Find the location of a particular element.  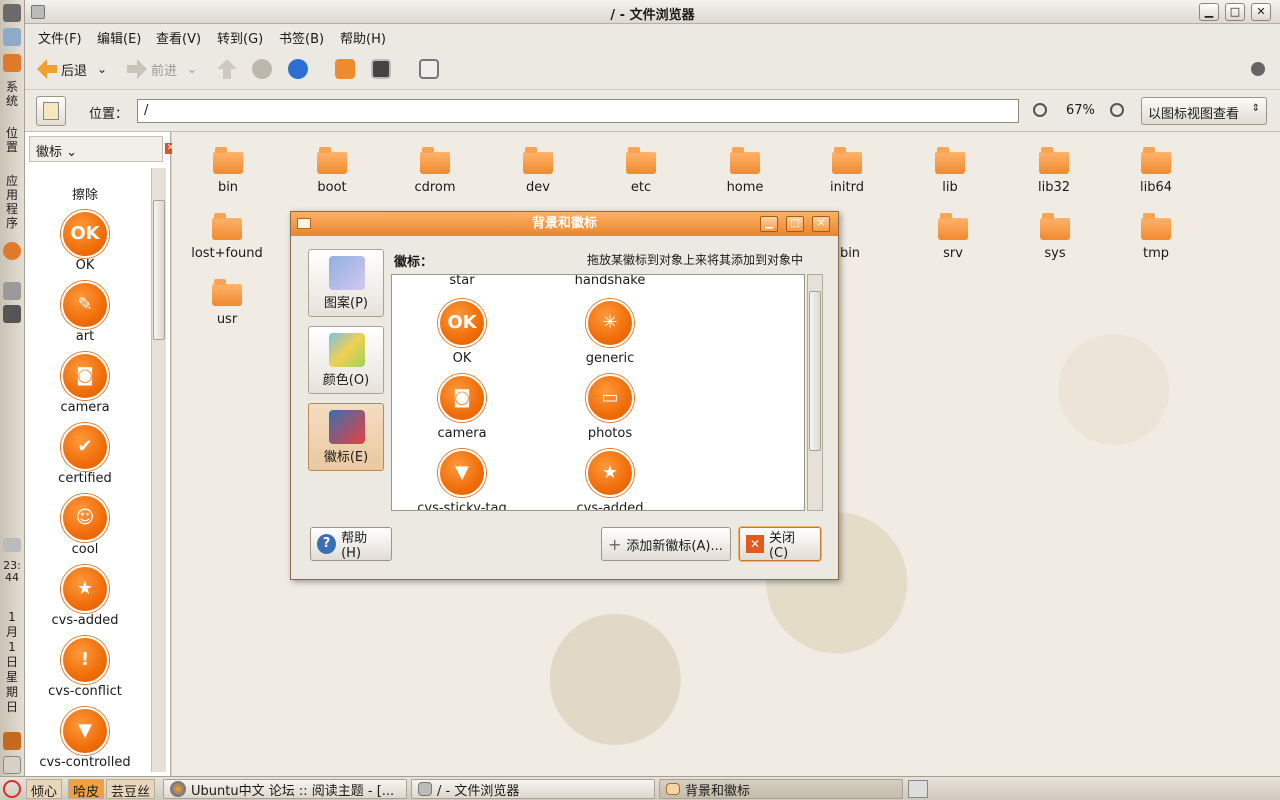

task-file-browser: / - 文件浏览器 is located at coordinates (533, 789).